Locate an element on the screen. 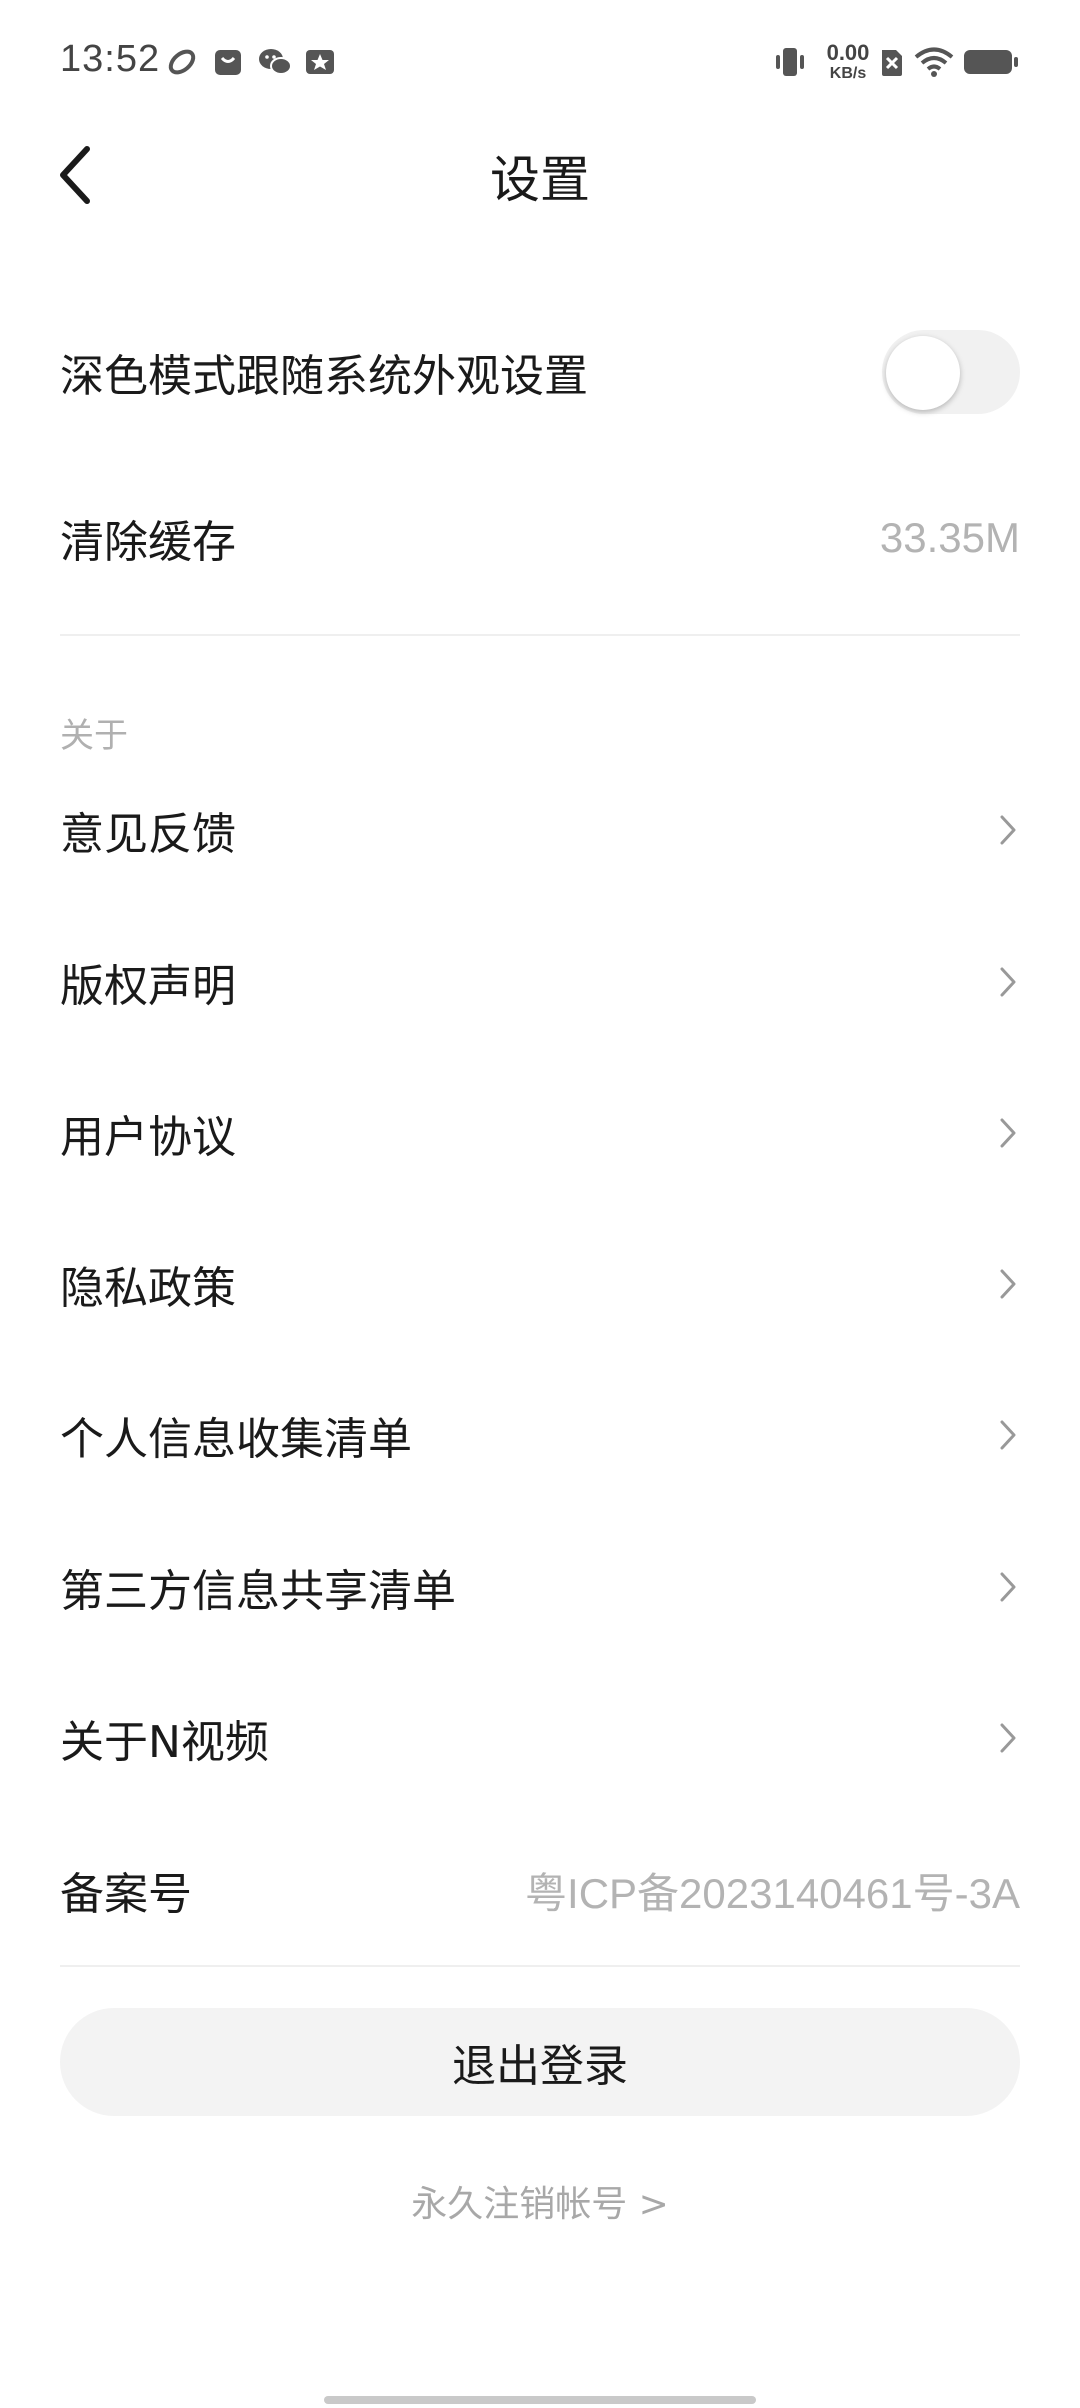 This screenshot has width=1080, height=2408. network-speed-value: 0.00 is located at coordinates (848, 52).